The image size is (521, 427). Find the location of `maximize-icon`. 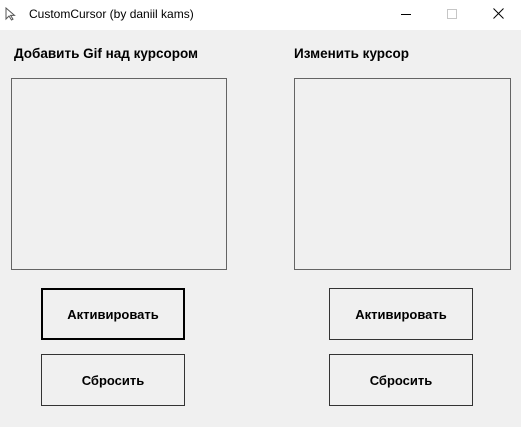

maximize-icon is located at coordinates (452, 15).